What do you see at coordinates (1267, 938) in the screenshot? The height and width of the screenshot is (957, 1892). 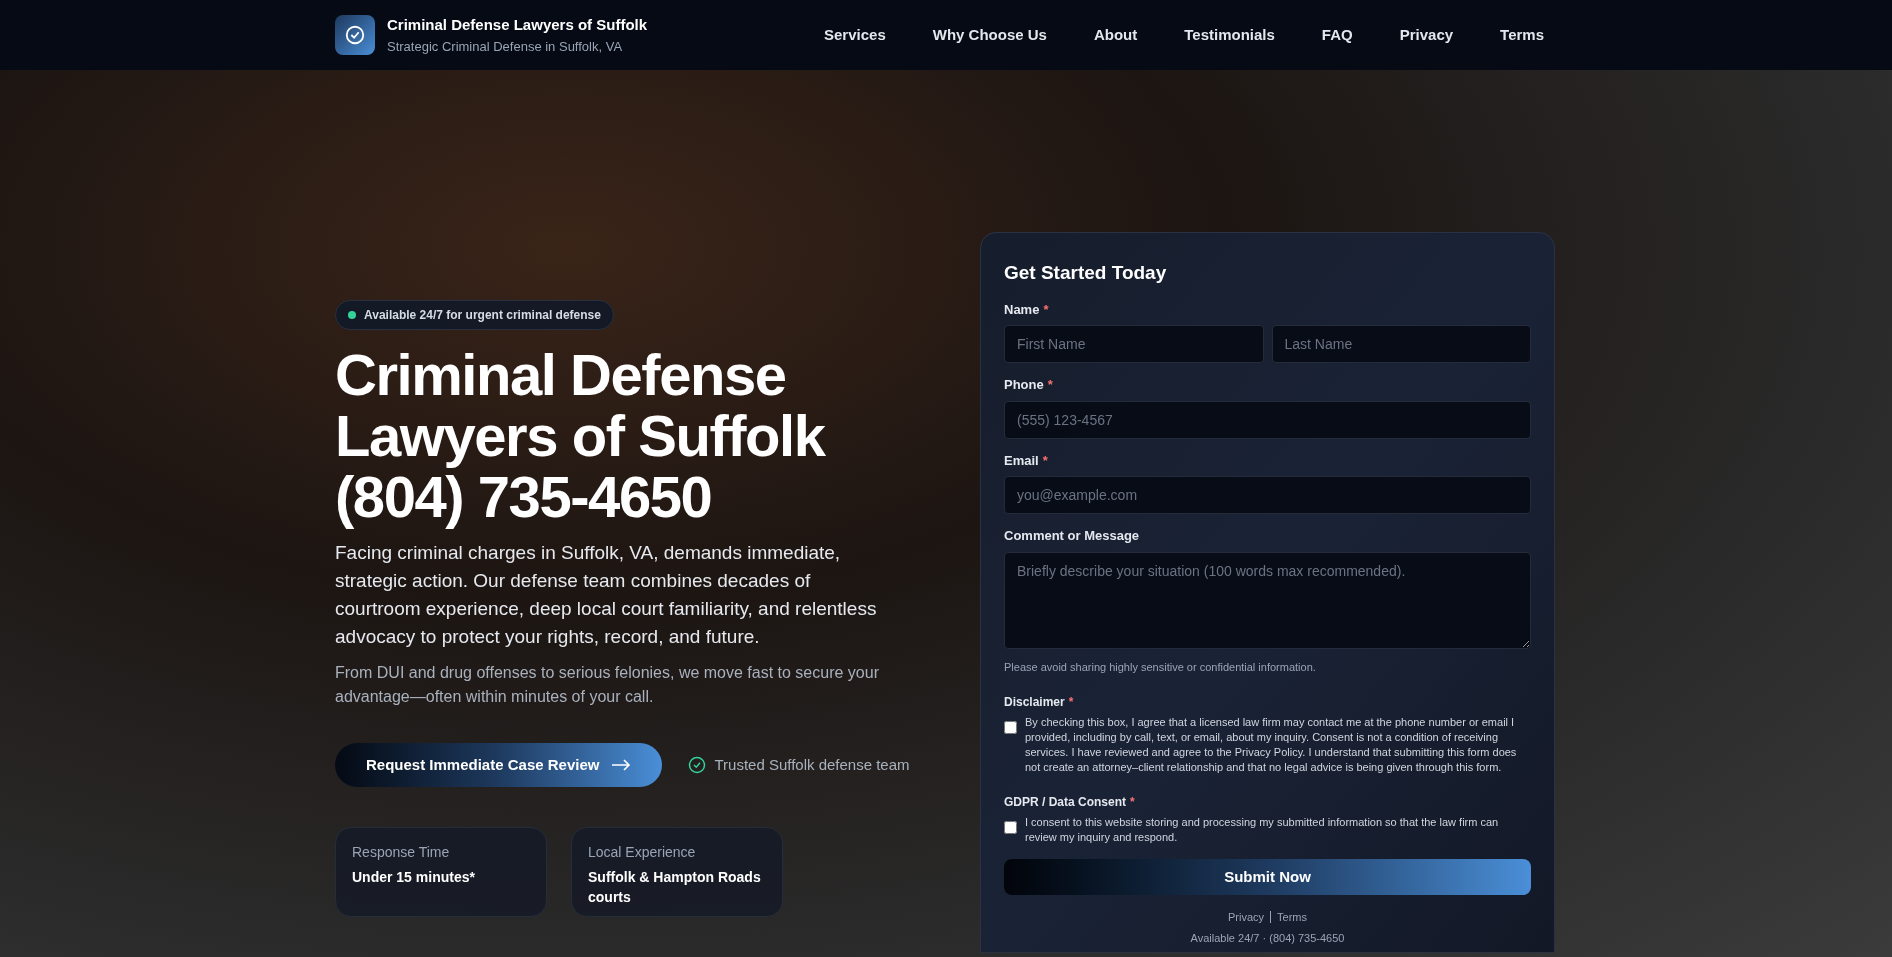 I see `availability-note: Available 24/7 · (804) 735-4650` at bounding box center [1267, 938].